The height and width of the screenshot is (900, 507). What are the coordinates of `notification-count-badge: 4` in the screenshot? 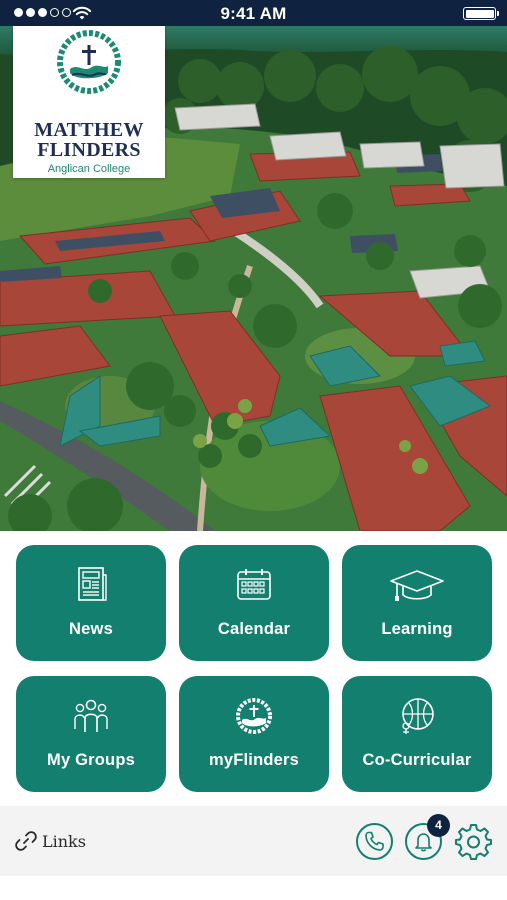 It's located at (438, 825).